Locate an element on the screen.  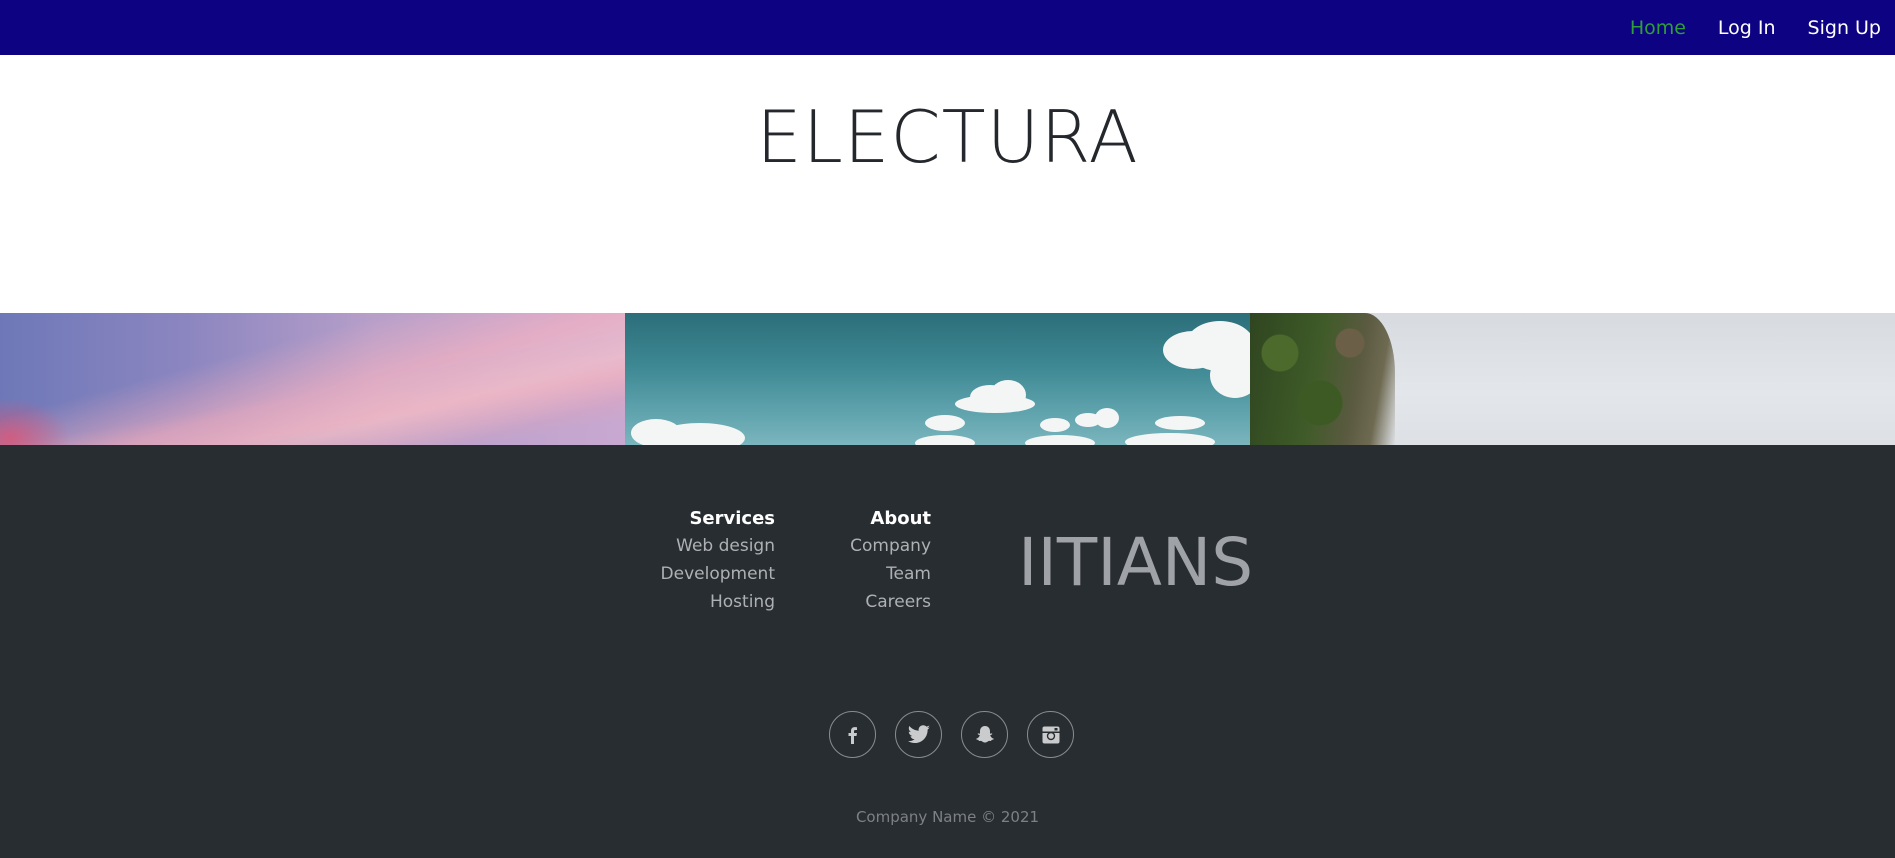
footer-about: About Company Team Careers is located at coordinates (890, 561).